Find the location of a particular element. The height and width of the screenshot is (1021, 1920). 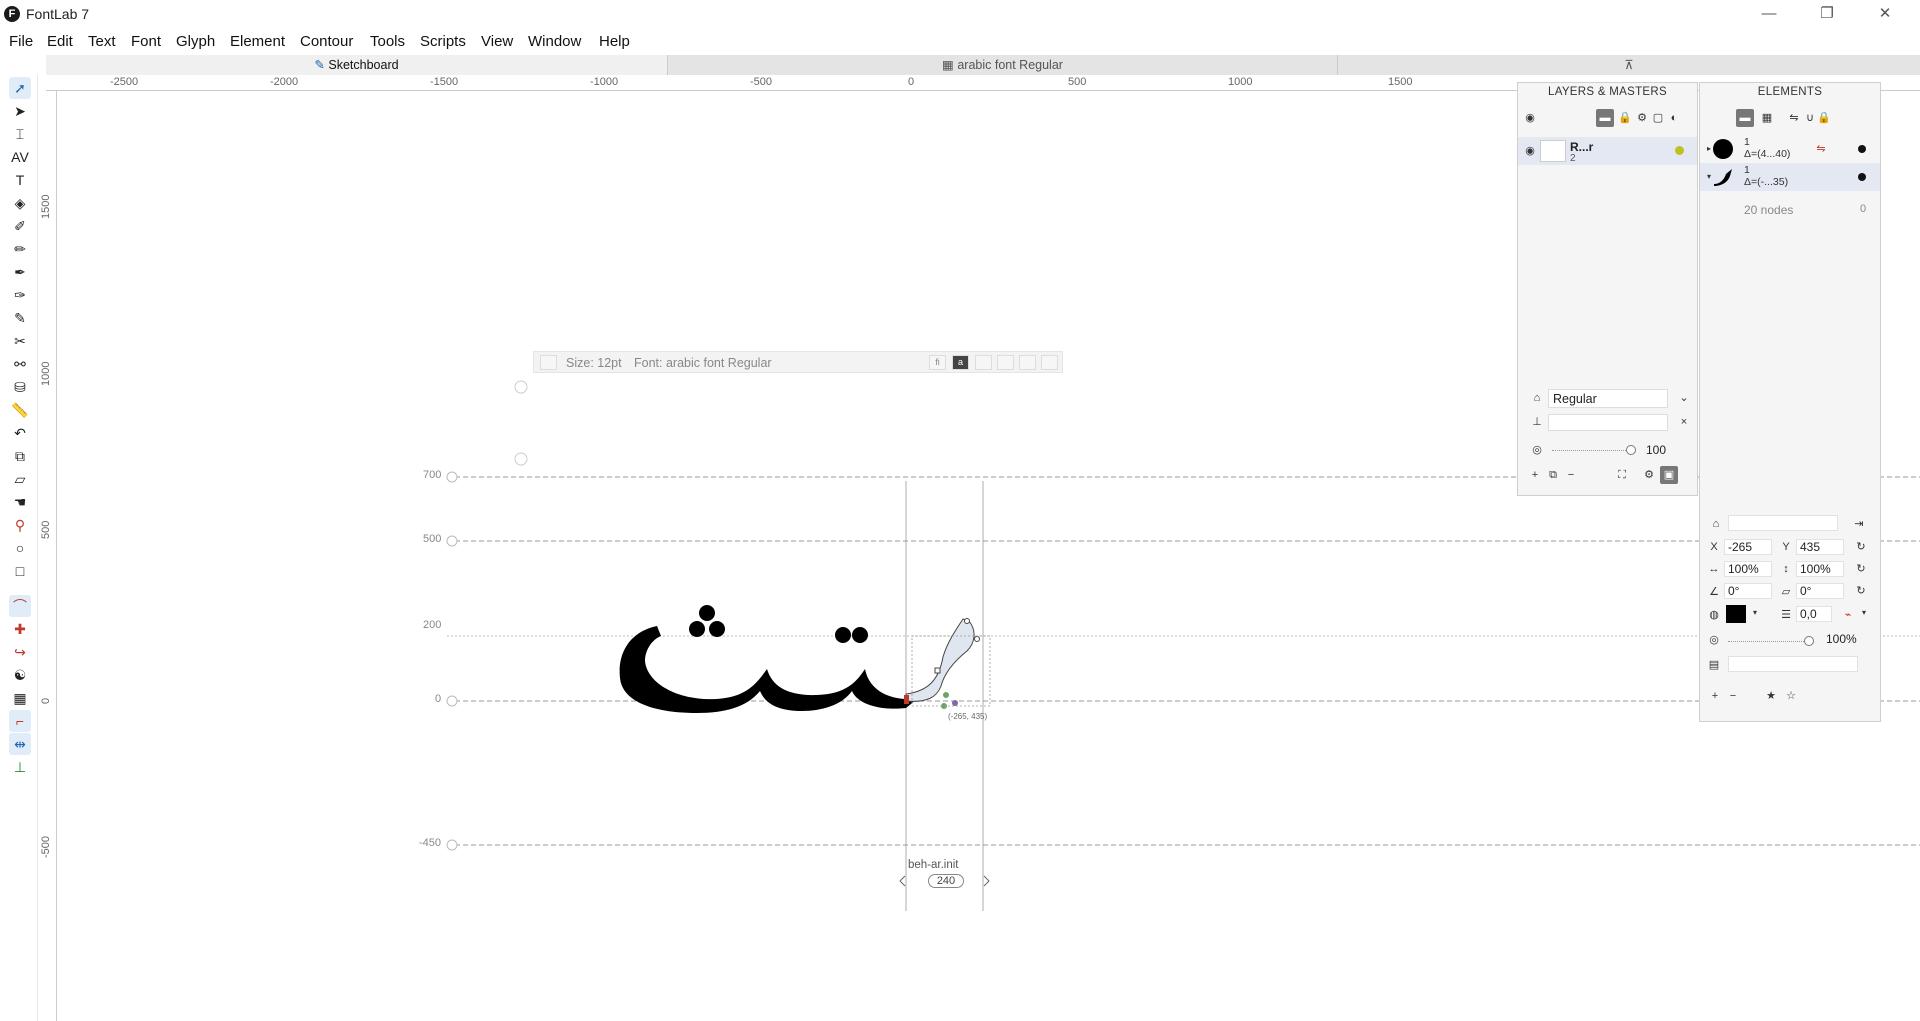

menu-element: Element is located at coordinates (257, 41).